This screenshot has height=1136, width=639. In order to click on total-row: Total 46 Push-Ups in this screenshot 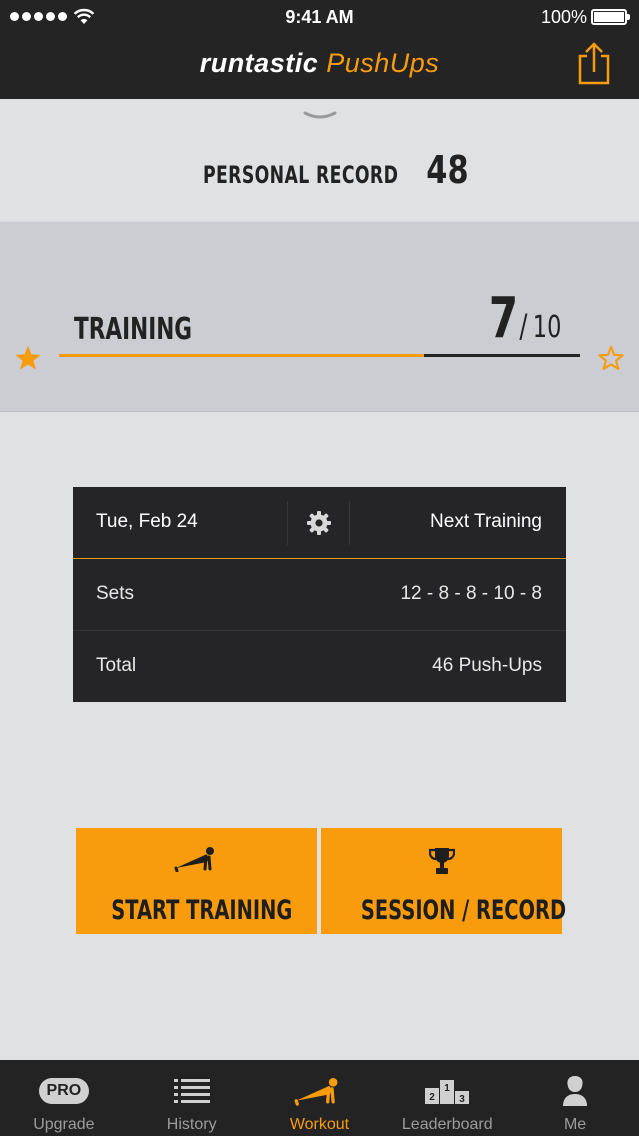, I will do `click(319, 667)`.